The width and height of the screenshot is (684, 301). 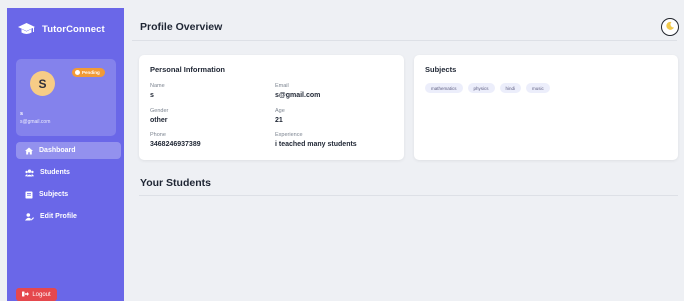 I want to click on nav-label: Students, so click(x=55, y=172).